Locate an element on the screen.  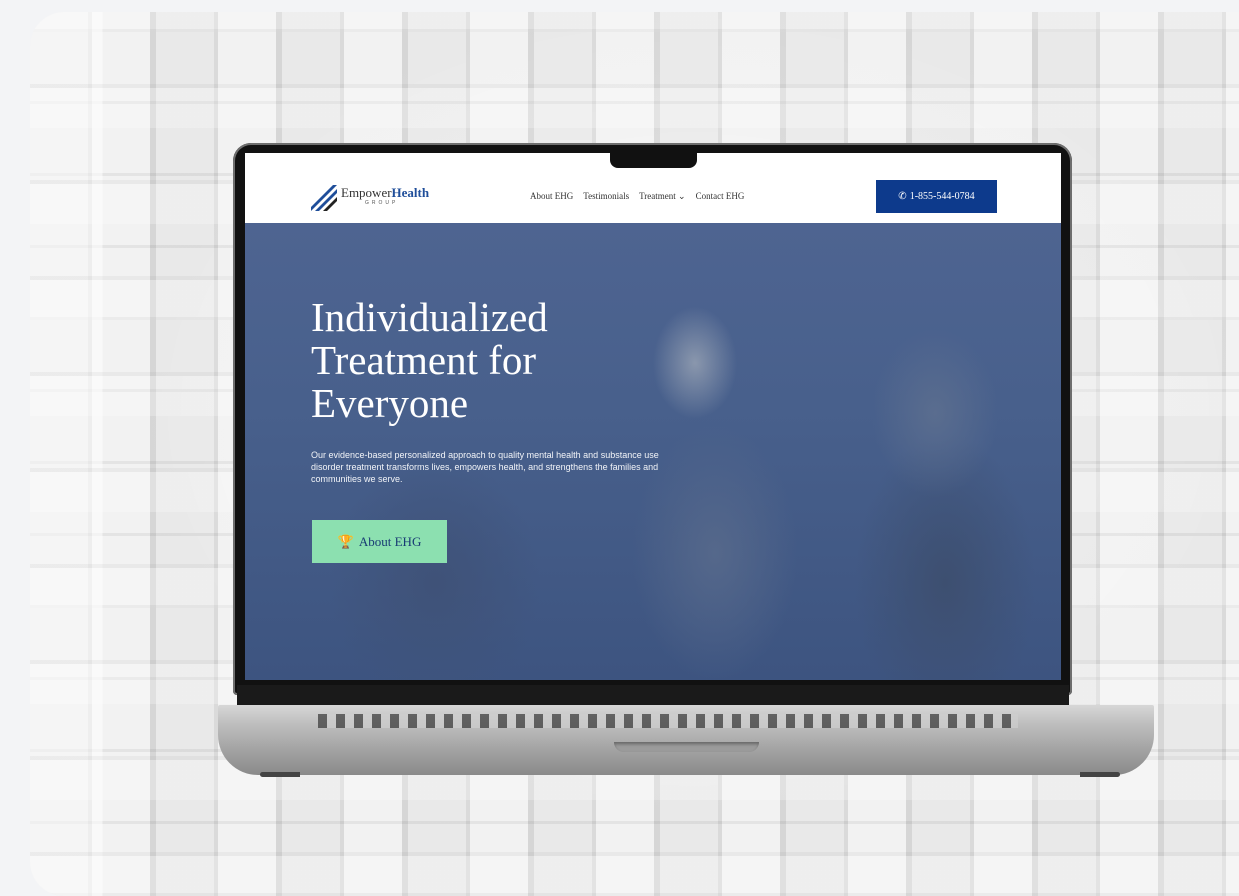
brand-name: EmpowerHealth is located at coordinates (385, 193).